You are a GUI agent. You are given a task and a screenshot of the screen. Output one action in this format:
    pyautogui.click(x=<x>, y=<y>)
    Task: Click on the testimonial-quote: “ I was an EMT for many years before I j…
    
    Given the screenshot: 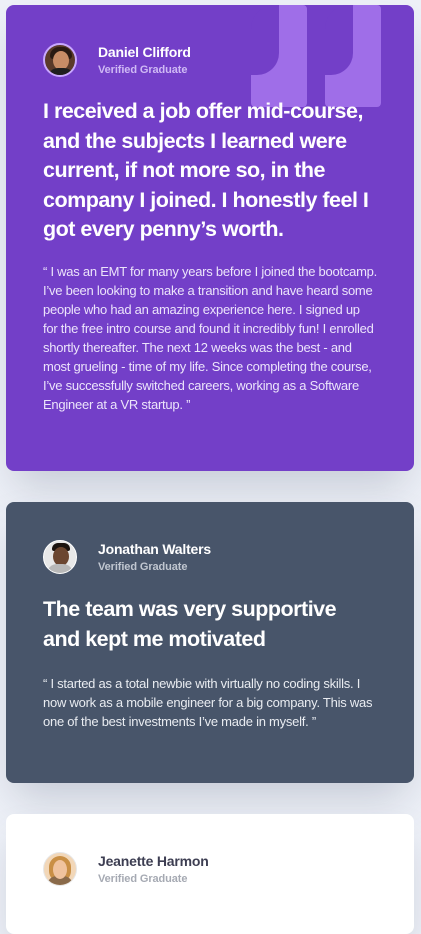 What is the action you would take?
    pyautogui.click(x=210, y=337)
    